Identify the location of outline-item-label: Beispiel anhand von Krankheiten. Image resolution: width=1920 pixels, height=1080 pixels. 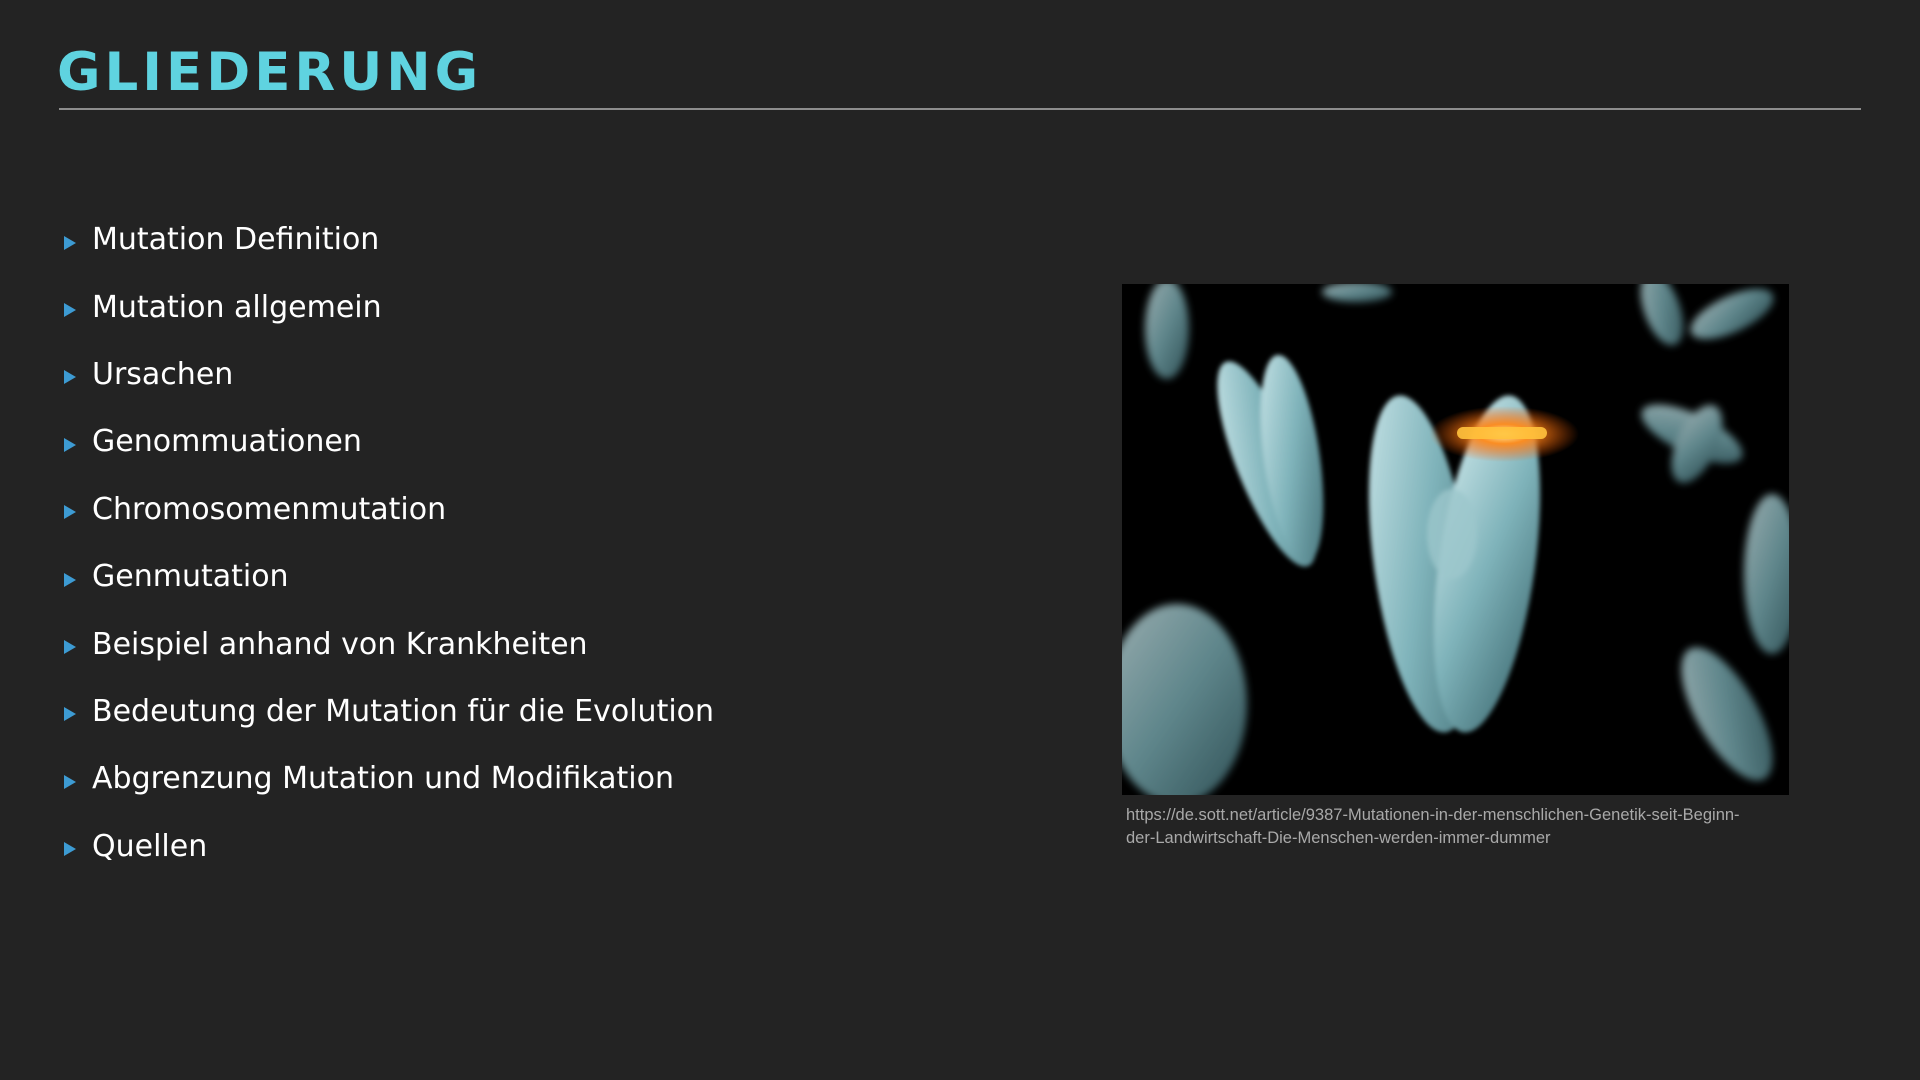
(340, 644).